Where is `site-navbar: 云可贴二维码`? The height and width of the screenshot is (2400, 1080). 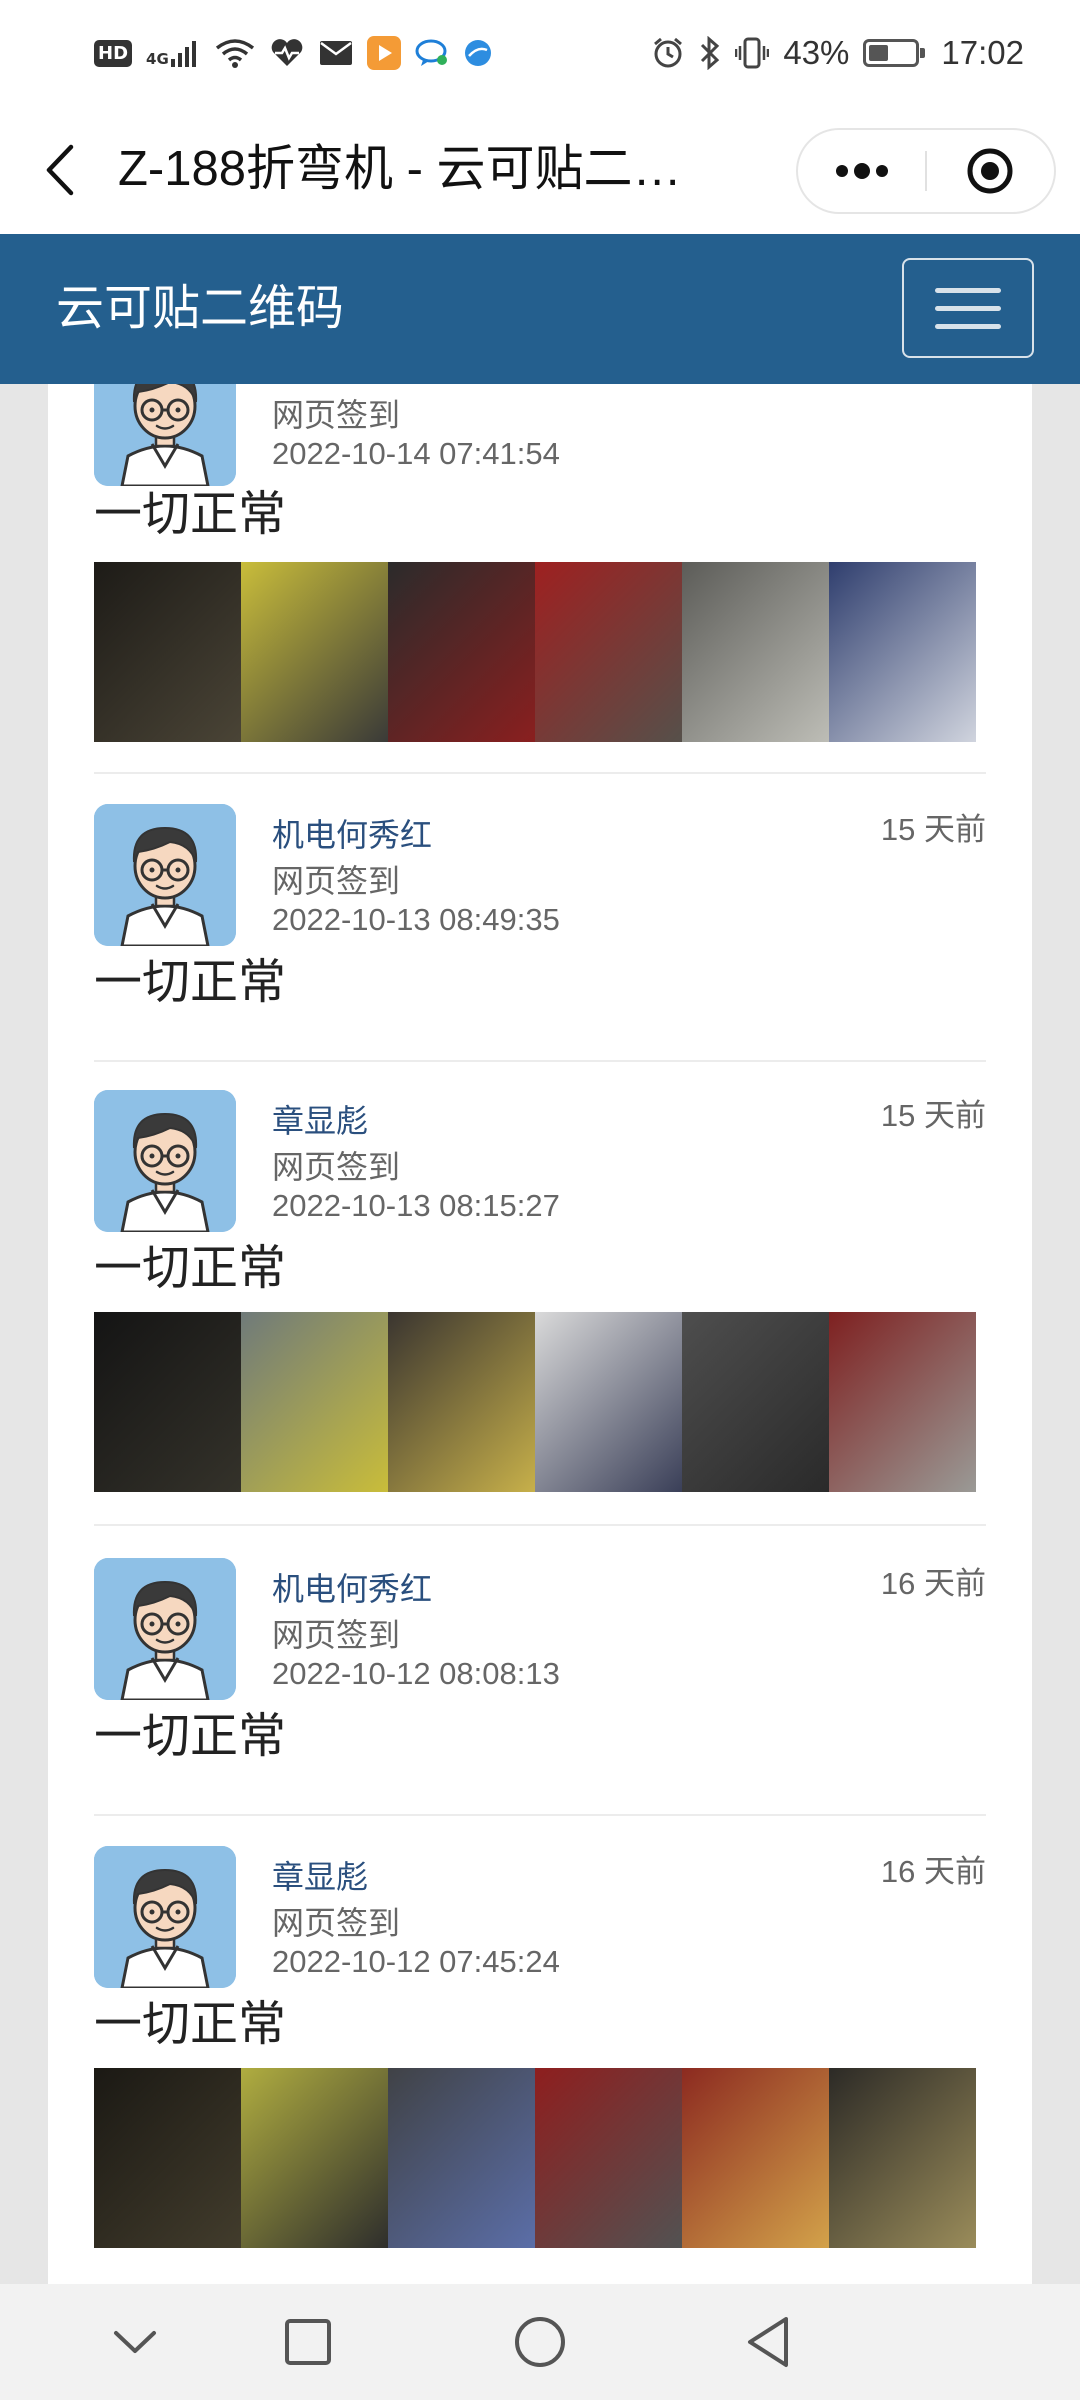 site-navbar: 云可贴二维码 is located at coordinates (540, 309).